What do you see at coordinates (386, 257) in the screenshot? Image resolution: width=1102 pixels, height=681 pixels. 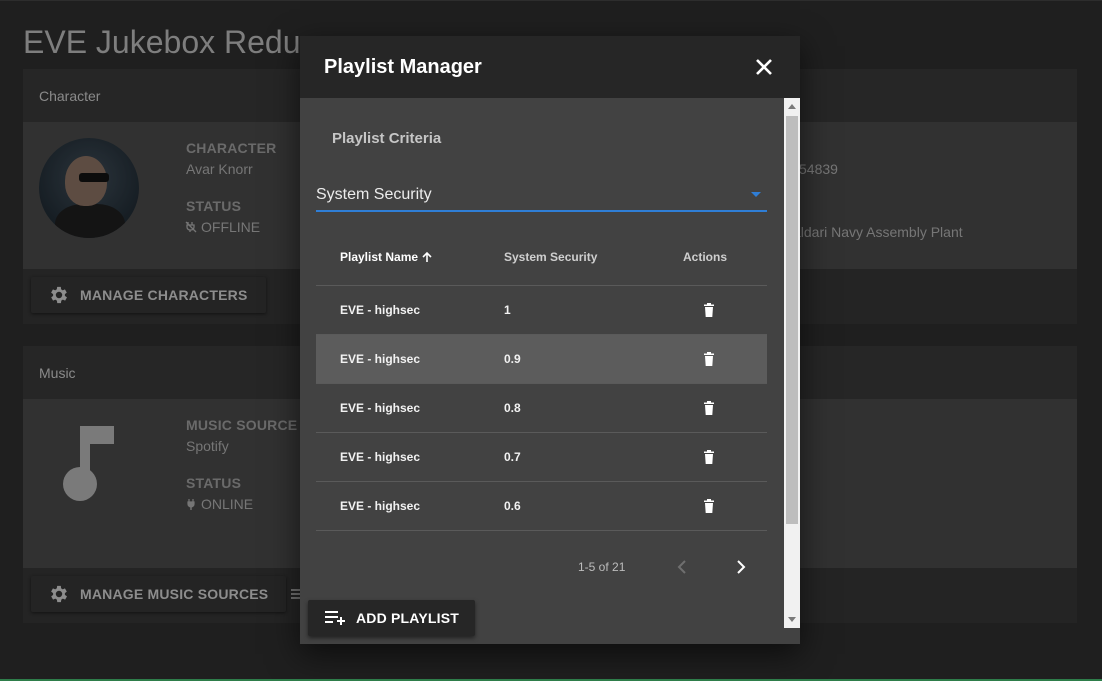 I see `column-header-playlist-name: Playlist Name` at bounding box center [386, 257].